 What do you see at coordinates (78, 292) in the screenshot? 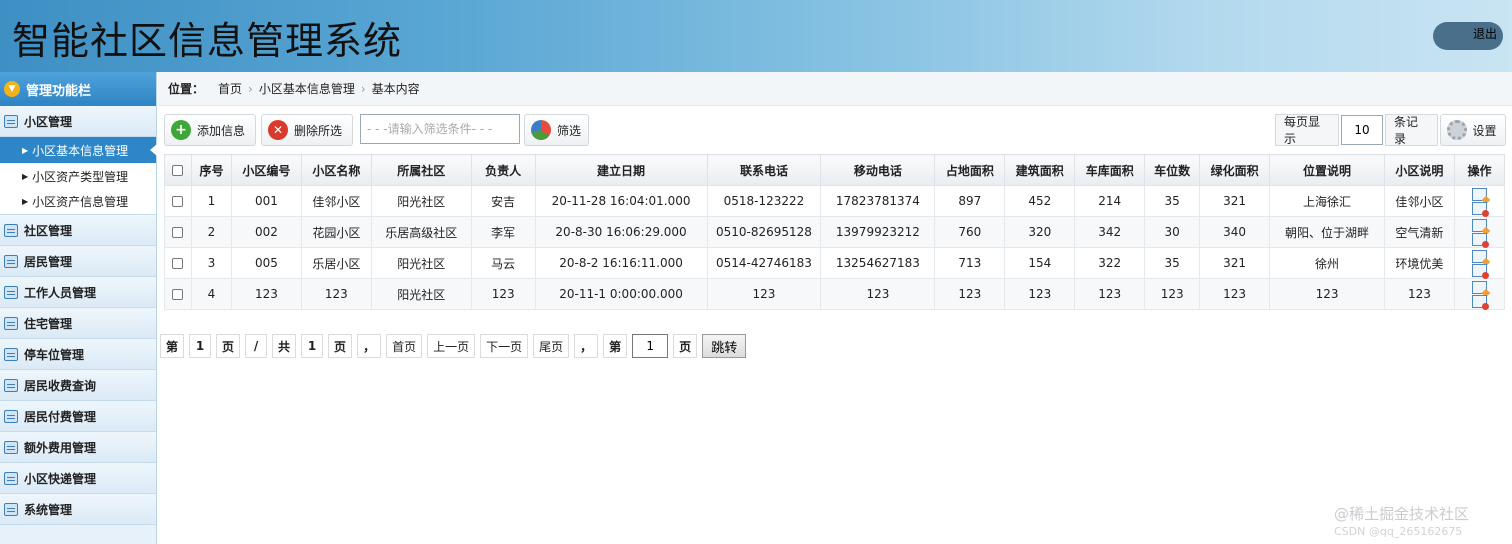
I see `sidebar-group-staff: 工作人员管理` at bounding box center [78, 292].